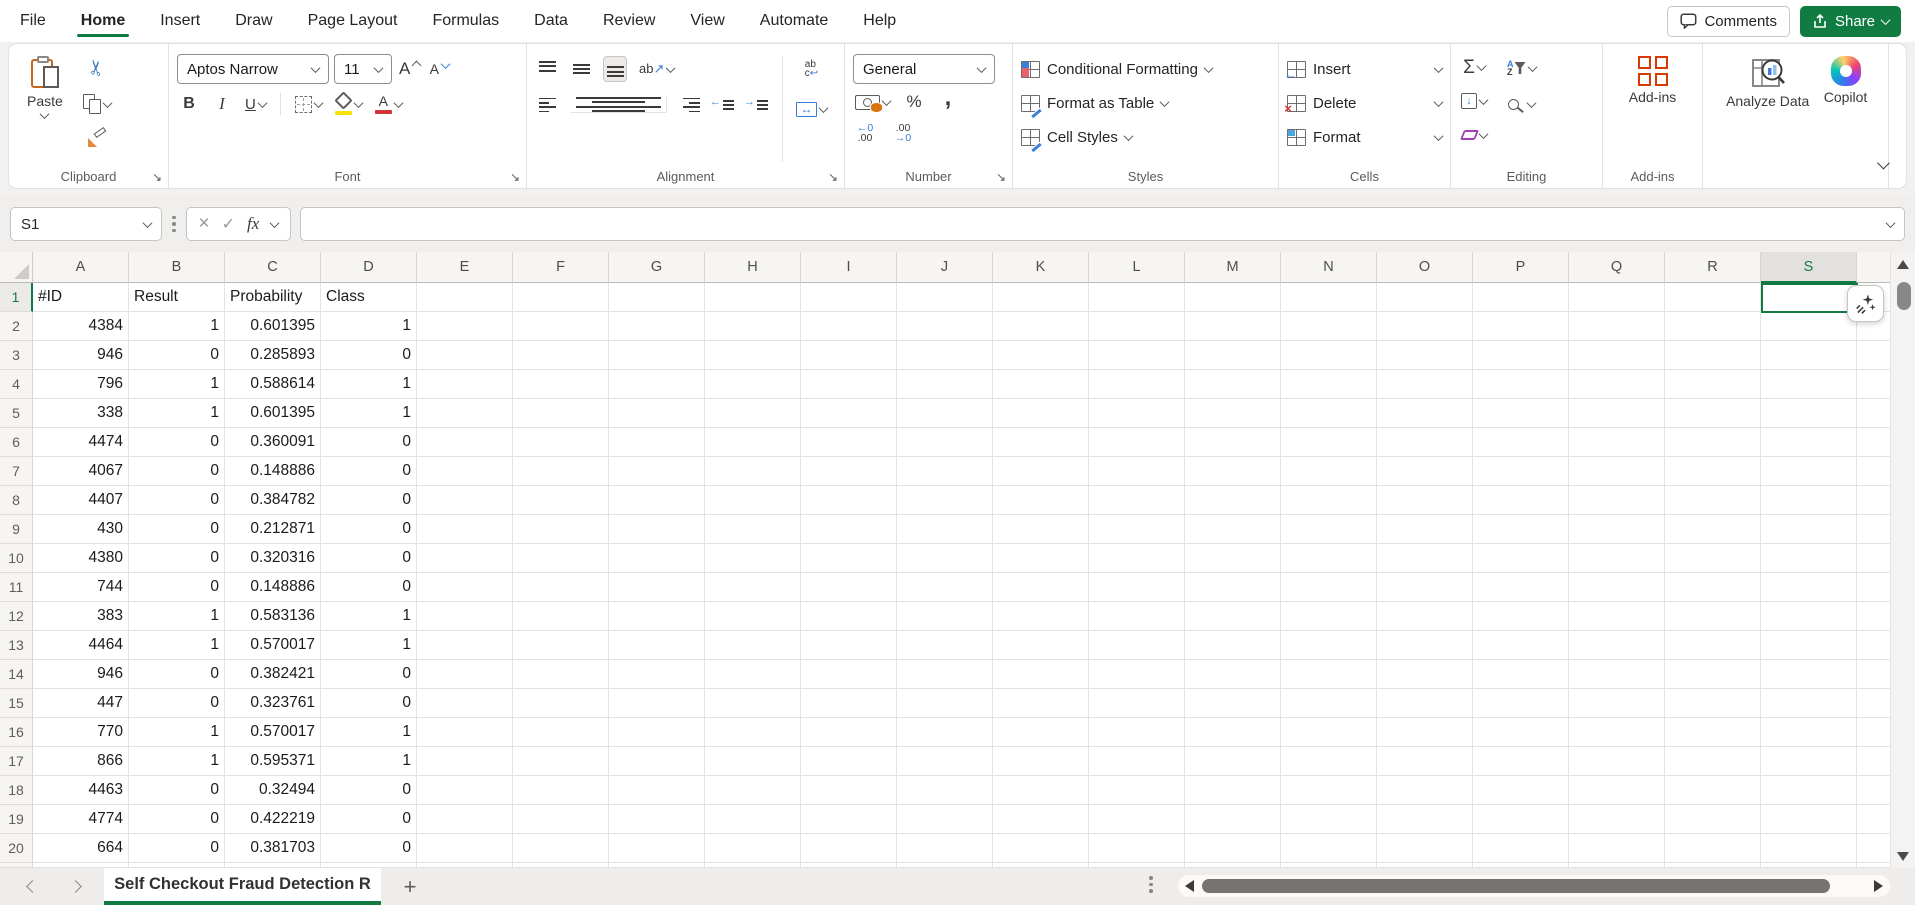  Describe the element at coordinates (273, 761) in the screenshot. I see `cell-C17: 0.595371` at that location.